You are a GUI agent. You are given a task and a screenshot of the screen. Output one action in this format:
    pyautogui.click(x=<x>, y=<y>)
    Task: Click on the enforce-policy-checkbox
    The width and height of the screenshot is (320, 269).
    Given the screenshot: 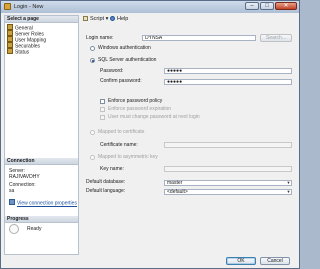 What is the action you would take?
    pyautogui.click(x=102, y=101)
    